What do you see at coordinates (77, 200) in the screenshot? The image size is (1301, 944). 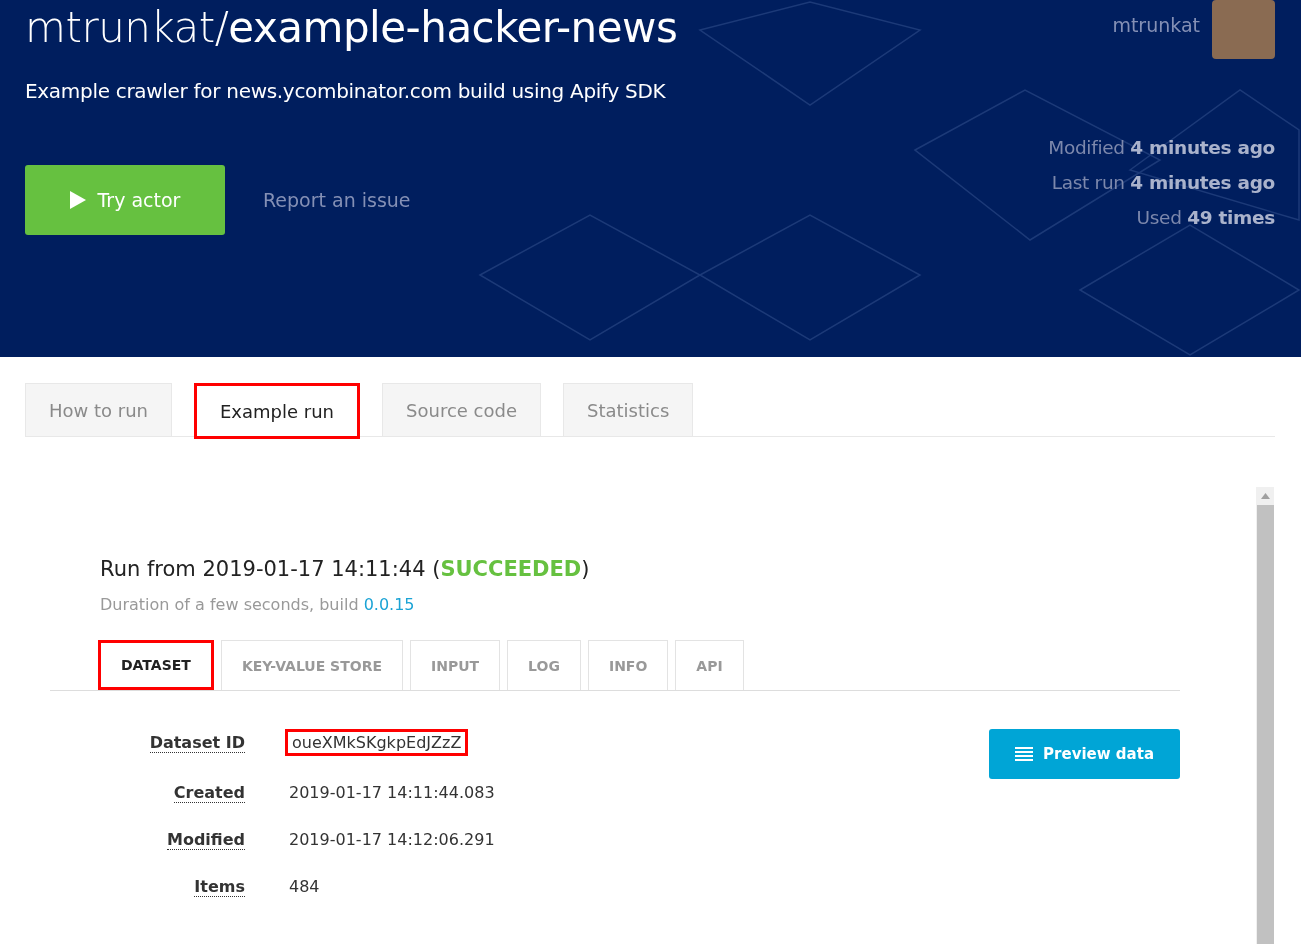 I see `play-icon` at bounding box center [77, 200].